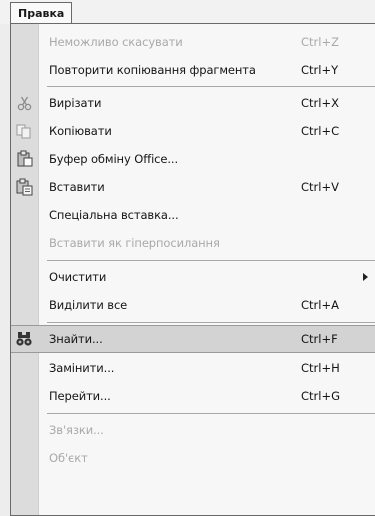 The width and height of the screenshot is (375, 516). I want to click on copy-icon, so click(24, 131).